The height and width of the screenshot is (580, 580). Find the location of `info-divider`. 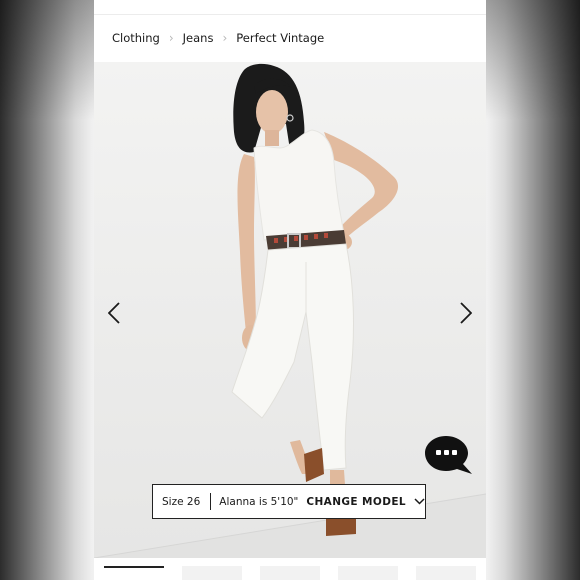

info-divider is located at coordinates (211, 501).